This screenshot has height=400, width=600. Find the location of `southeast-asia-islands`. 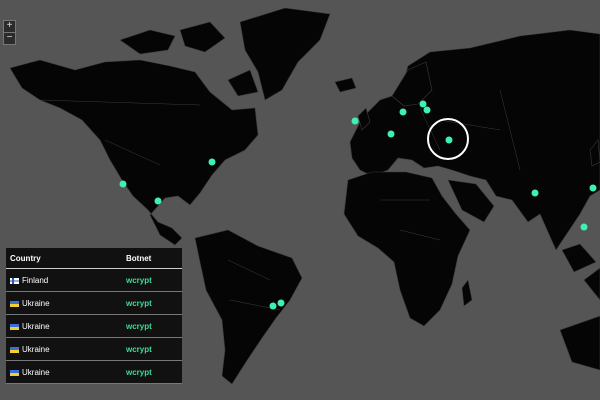

southeast-asia-islands is located at coordinates (580, 272).